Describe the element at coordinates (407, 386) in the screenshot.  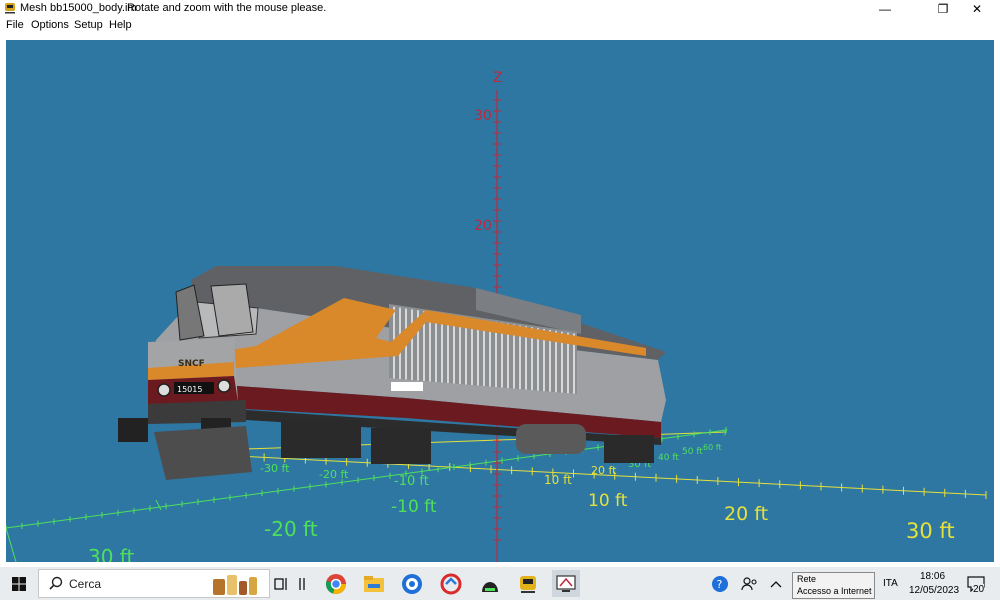
I see `loco-number-side-plate` at that location.